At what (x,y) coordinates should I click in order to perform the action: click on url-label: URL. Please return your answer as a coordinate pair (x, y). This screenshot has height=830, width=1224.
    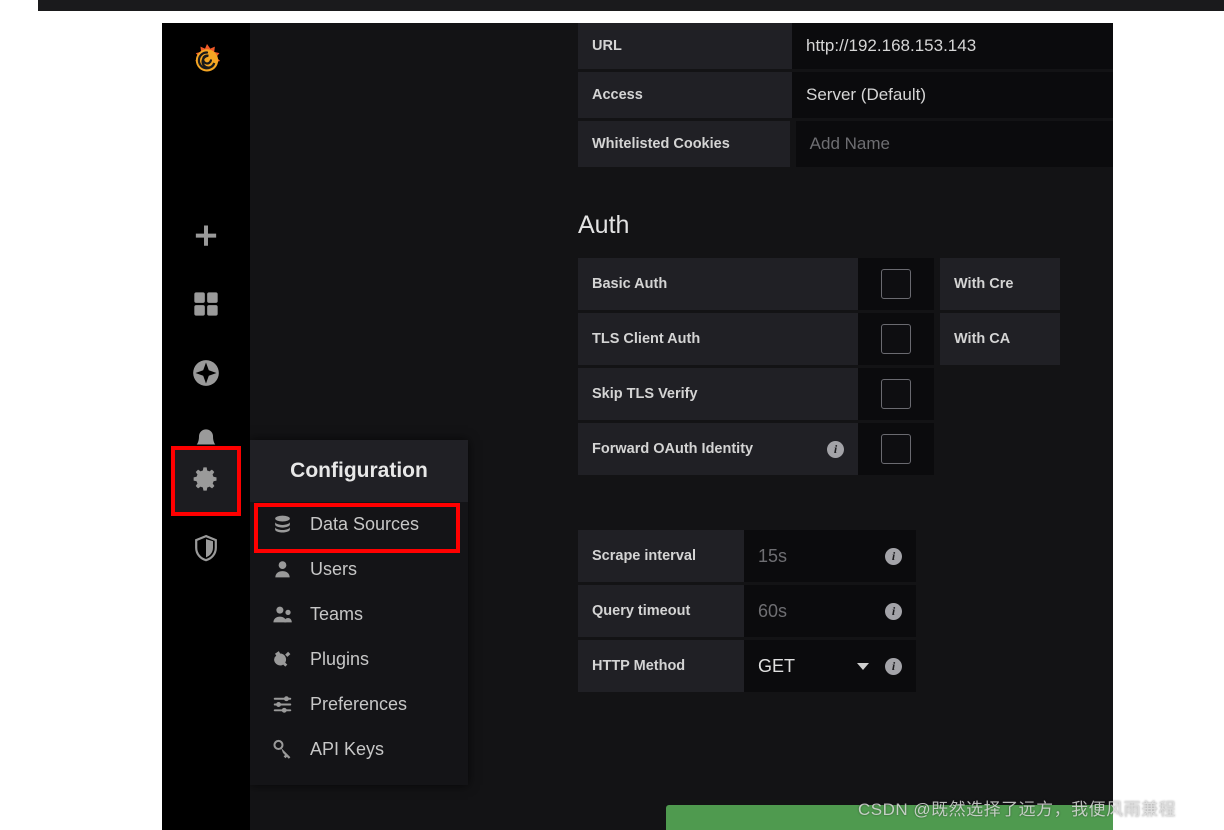
    Looking at the image, I should click on (685, 46).